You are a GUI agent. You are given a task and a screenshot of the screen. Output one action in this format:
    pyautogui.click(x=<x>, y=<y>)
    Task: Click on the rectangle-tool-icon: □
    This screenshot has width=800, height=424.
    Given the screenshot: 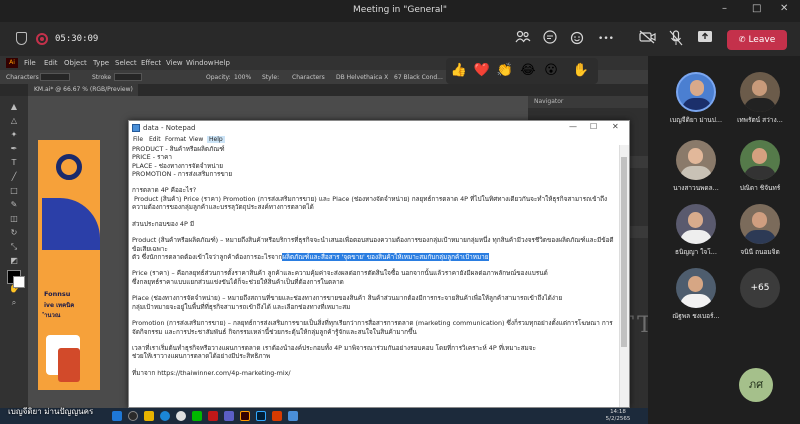 What is the action you would take?
    pyautogui.click(x=14, y=191)
    